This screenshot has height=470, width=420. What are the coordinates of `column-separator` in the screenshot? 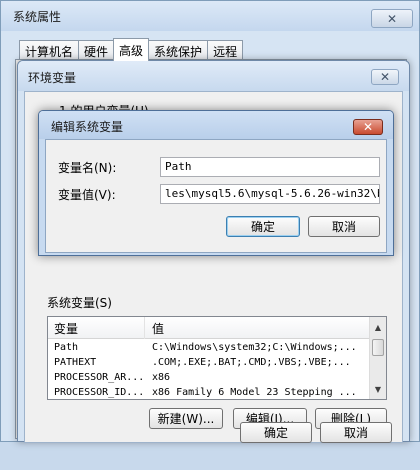 It's located at (144, 328).